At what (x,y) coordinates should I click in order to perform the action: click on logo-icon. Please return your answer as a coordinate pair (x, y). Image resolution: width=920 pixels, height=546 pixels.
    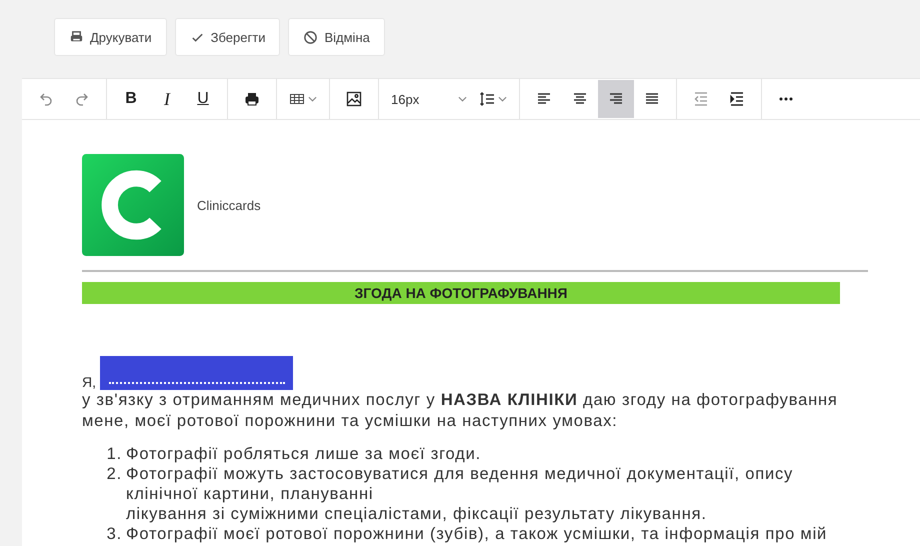
    Looking at the image, I should click on (133, 205).